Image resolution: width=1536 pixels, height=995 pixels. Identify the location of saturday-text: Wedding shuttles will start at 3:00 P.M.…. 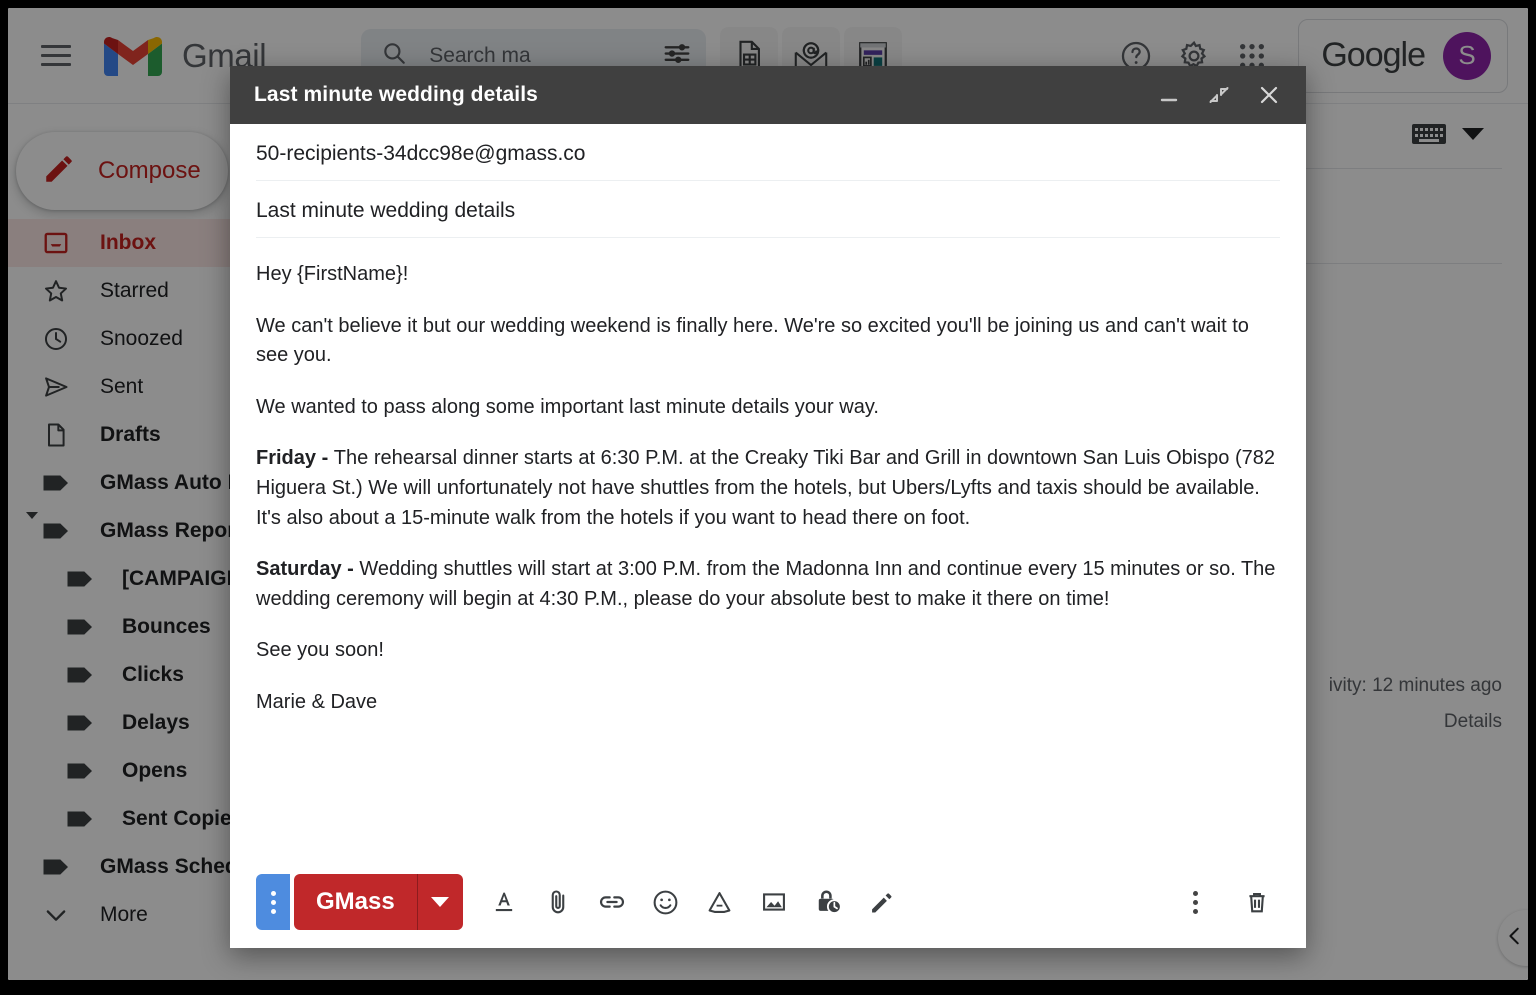
(766, 584).